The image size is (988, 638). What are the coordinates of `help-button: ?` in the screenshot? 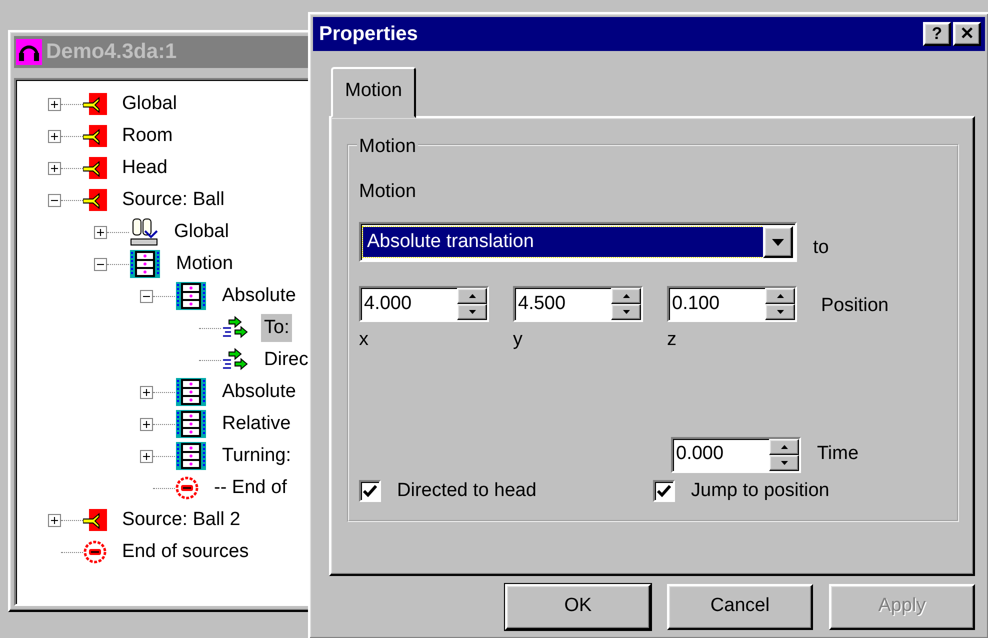 It's located at (937, 34).